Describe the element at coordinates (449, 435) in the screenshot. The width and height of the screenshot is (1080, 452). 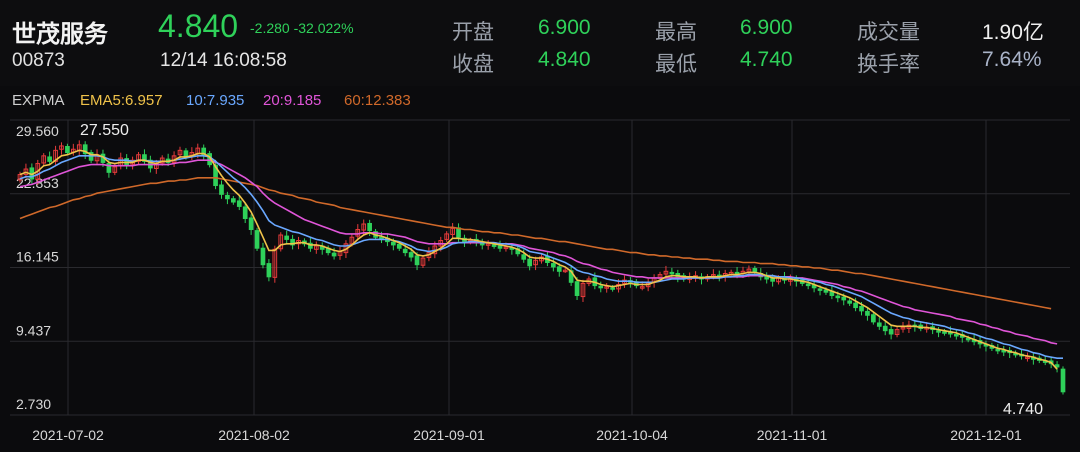
I see `x-tick-label: 2021-09-01` at that location.